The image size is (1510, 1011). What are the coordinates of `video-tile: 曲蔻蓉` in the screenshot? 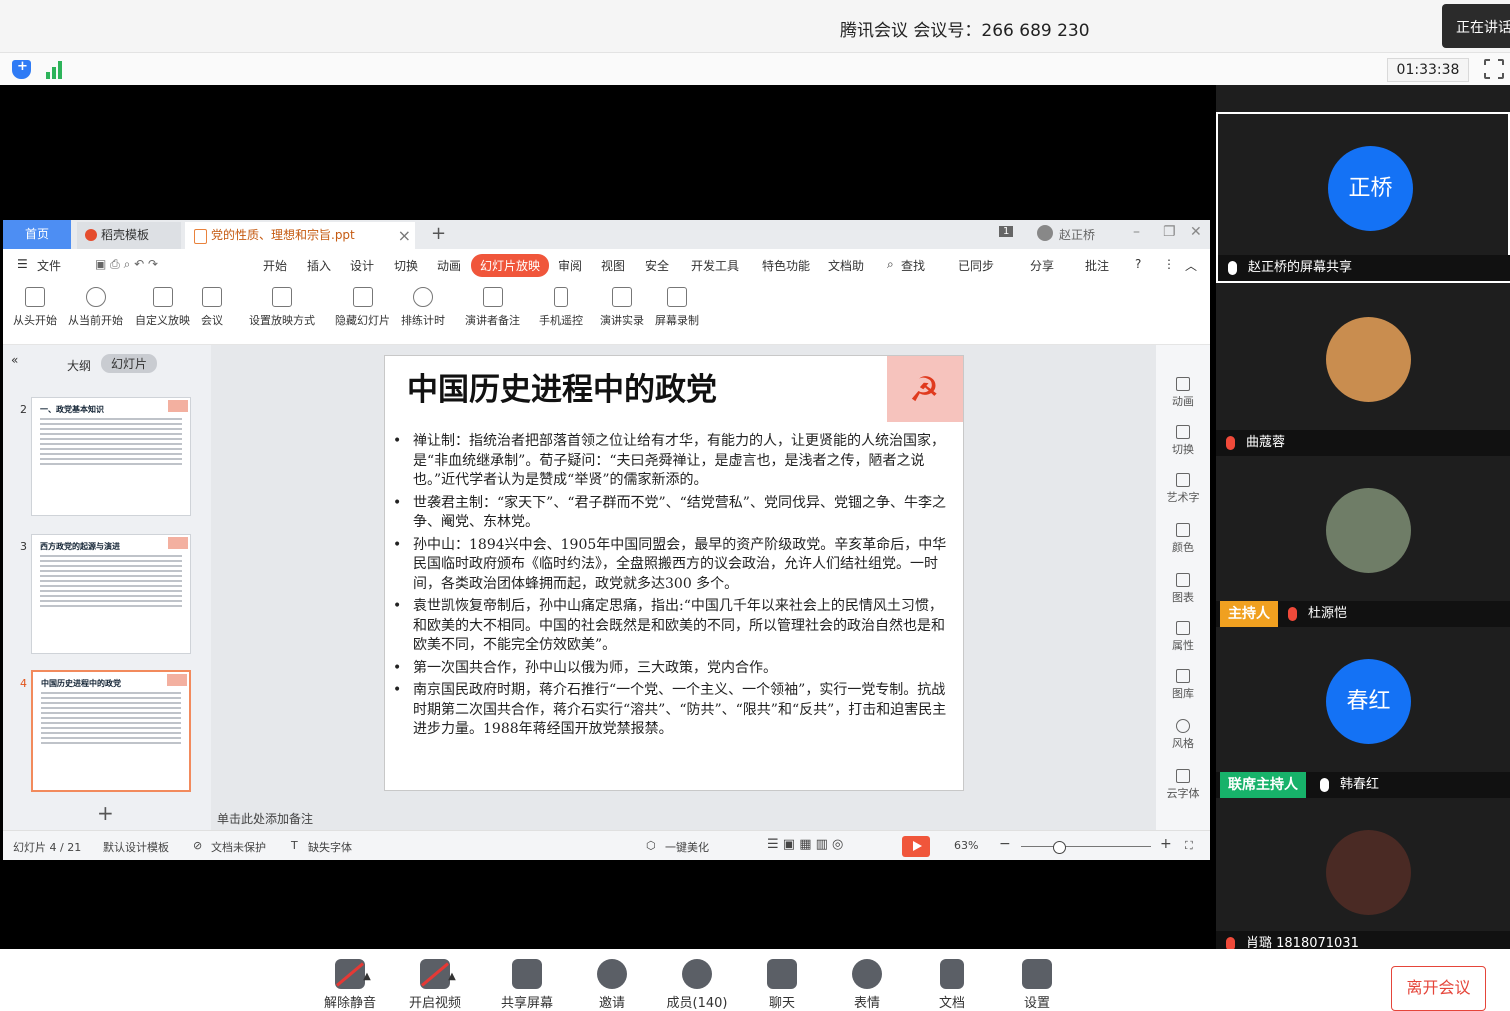 It's located at (1363, 370).